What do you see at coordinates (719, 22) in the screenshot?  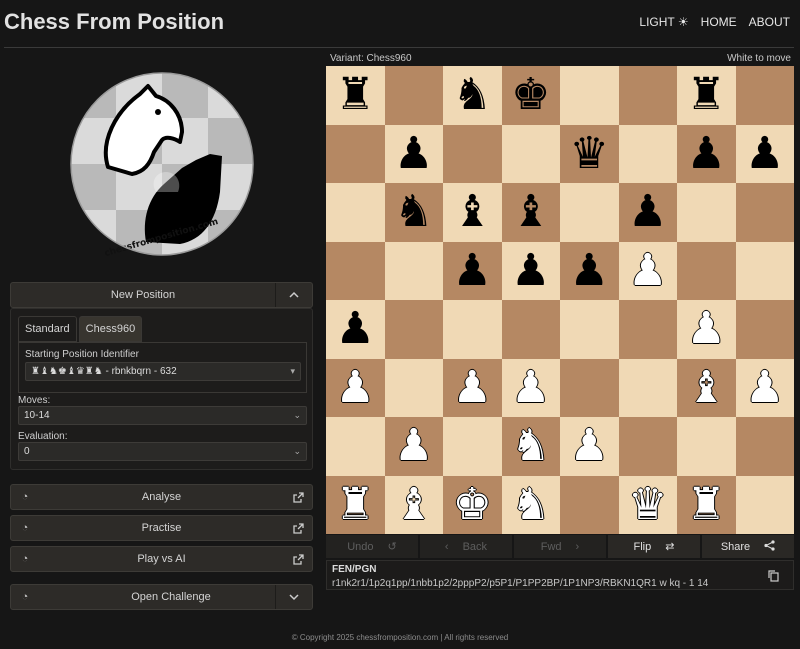 I see `nav-home: HOME` at bounding box center [719, 22].